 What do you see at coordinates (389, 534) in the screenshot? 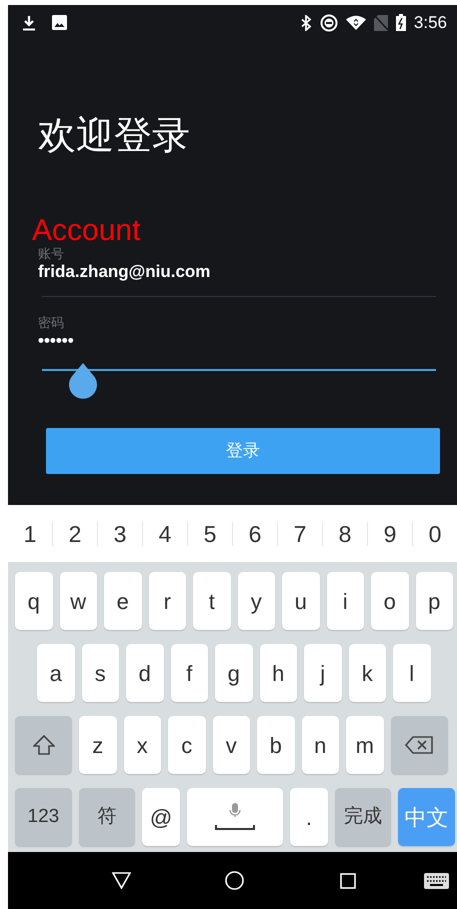
I see `number-key: 9` at bounding box center [389, 534].